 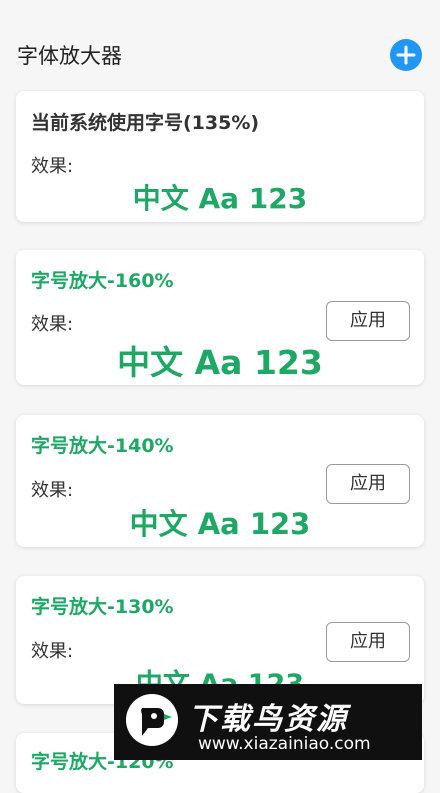 I want to click on watermark-brand: 下载鸟资源, so click(x=268, y=719).